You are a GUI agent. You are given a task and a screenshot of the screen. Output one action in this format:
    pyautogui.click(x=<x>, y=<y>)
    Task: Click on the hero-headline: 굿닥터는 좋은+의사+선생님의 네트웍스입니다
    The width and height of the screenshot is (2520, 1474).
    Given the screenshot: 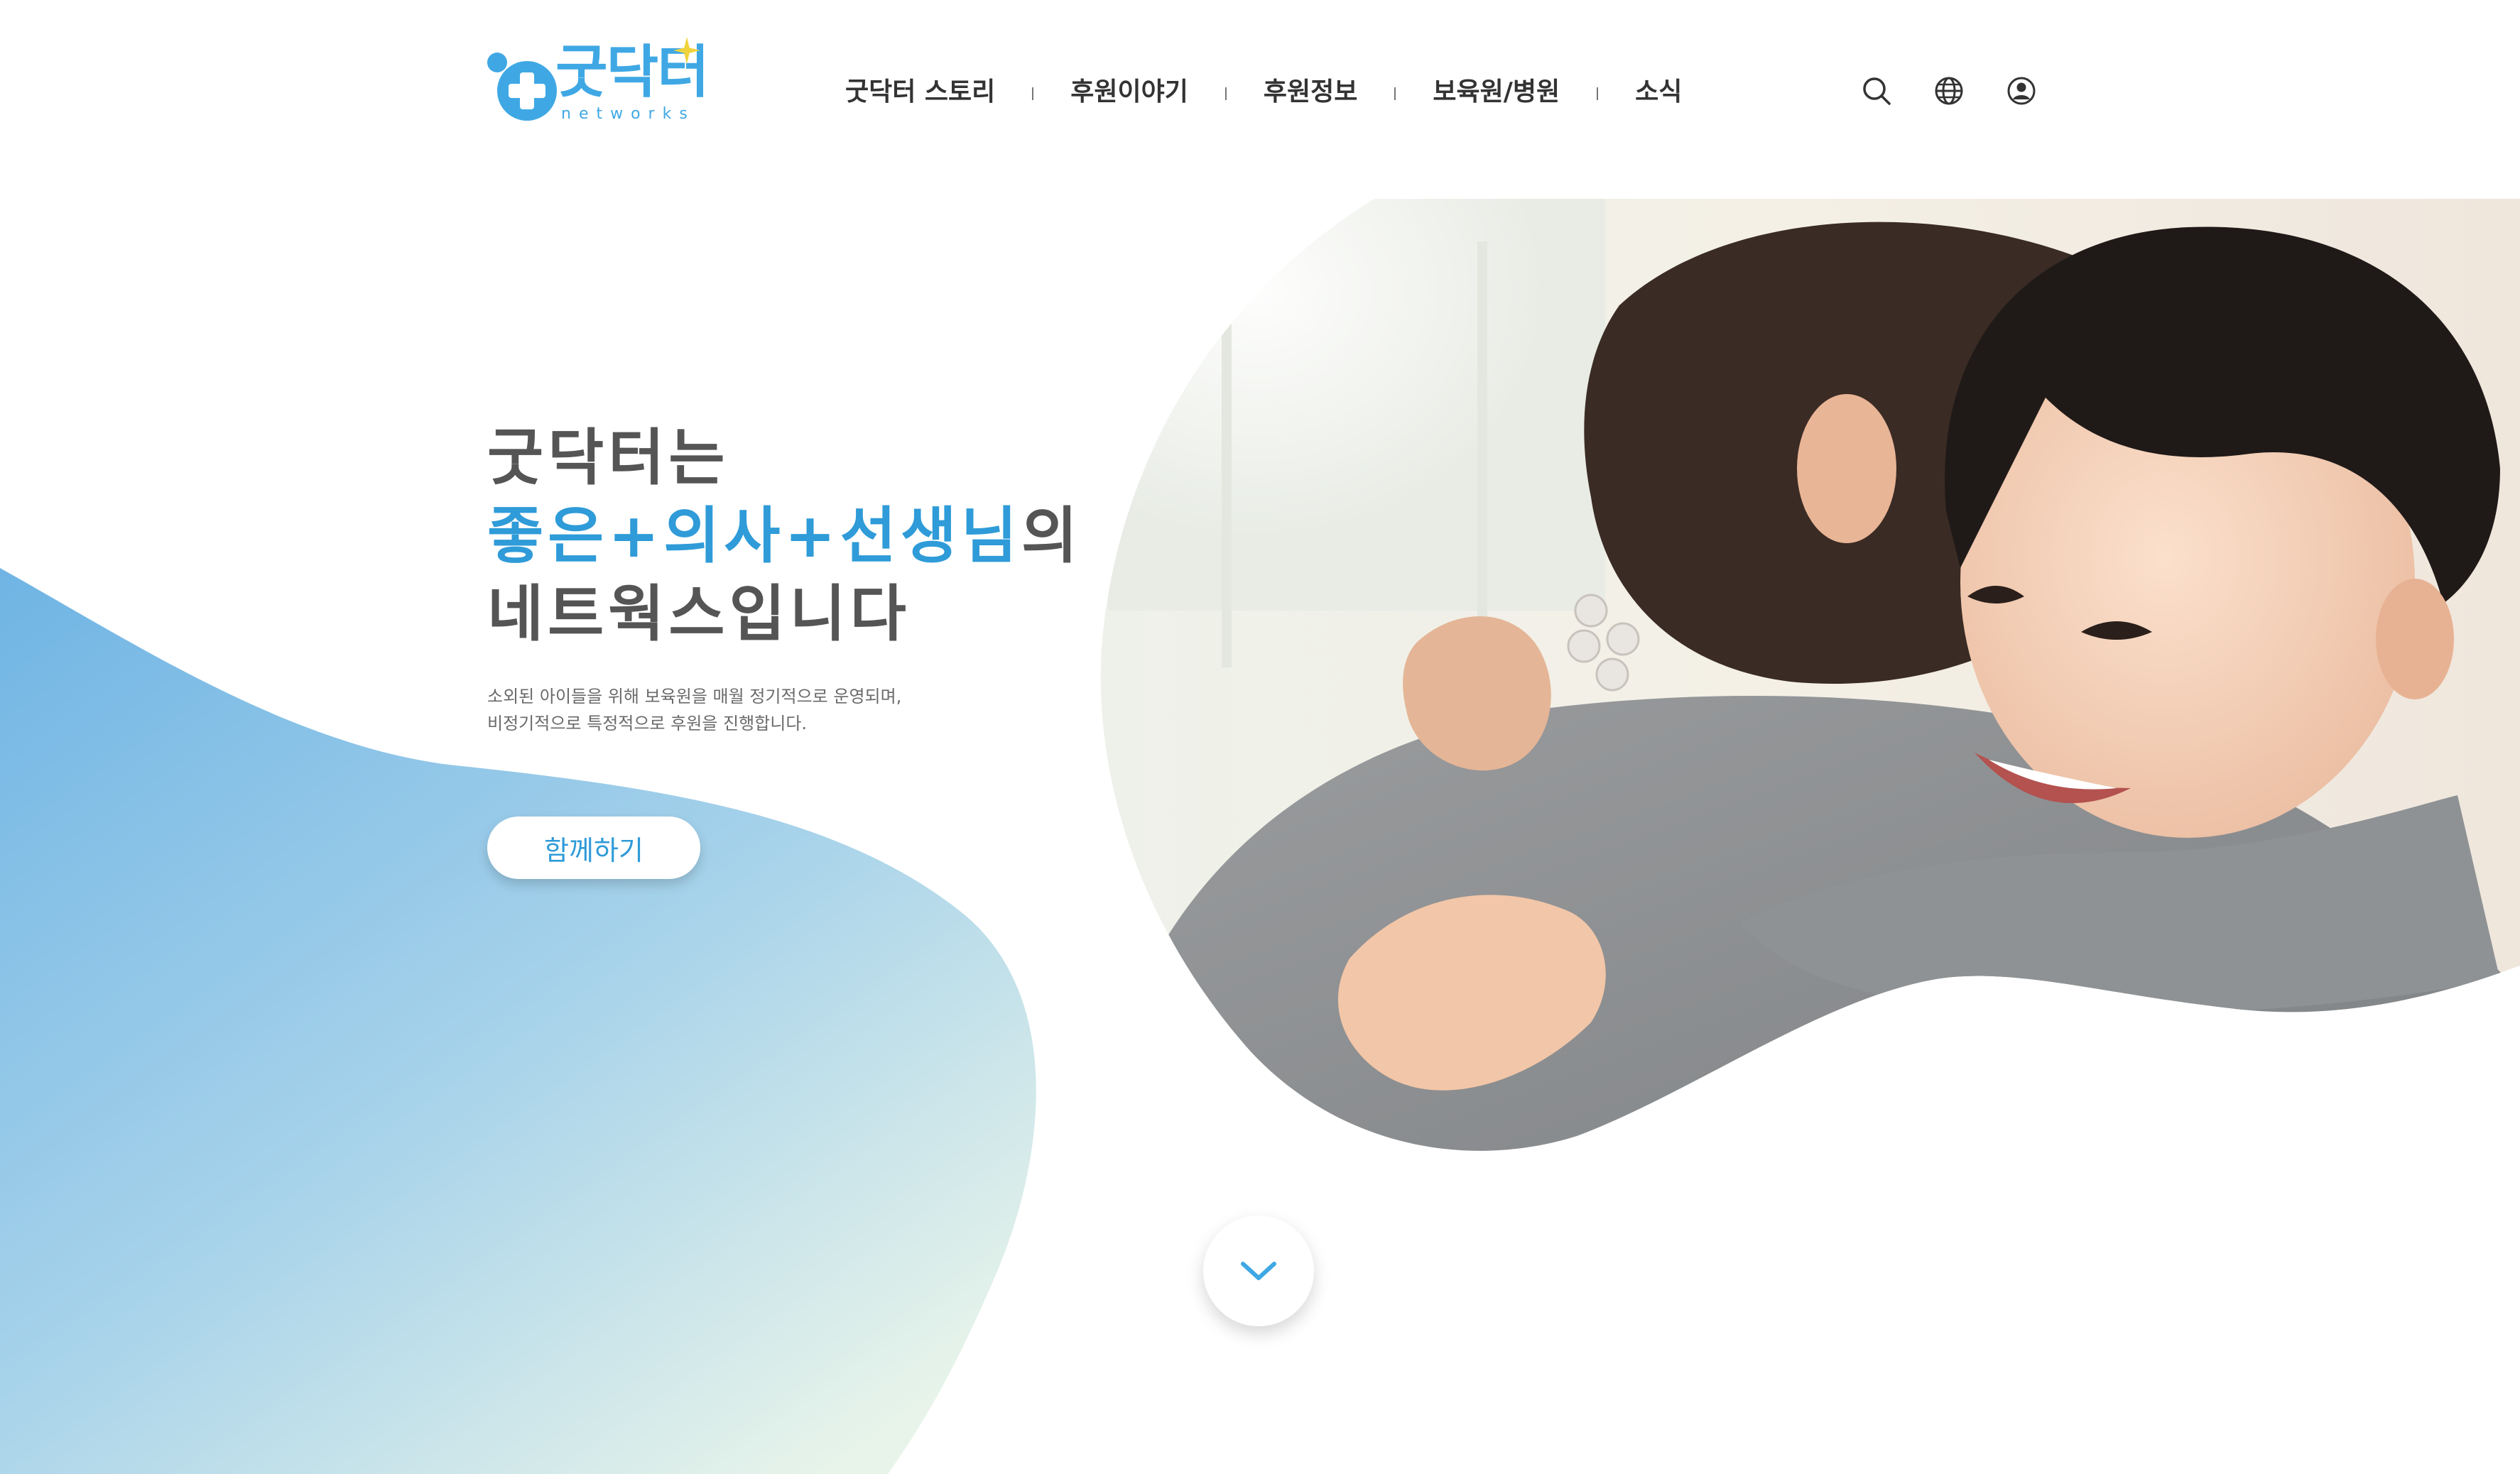 What is the action you would take?
    pyautogui.click(x=785, y=536)
    